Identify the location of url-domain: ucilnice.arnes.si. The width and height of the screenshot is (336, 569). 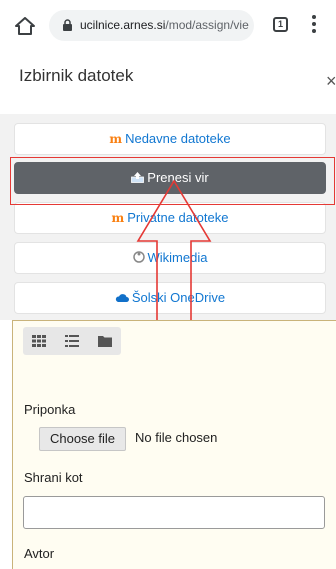
(123, 25).